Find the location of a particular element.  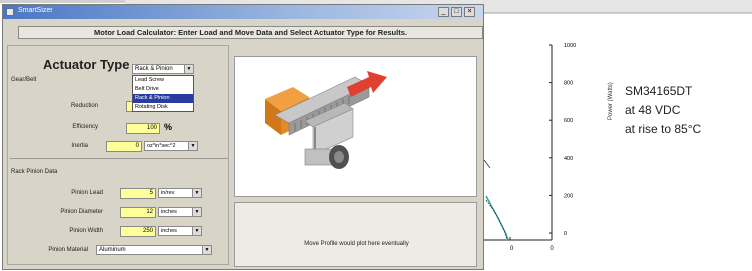

power-curve-dark is located at coordinates (496, 220).